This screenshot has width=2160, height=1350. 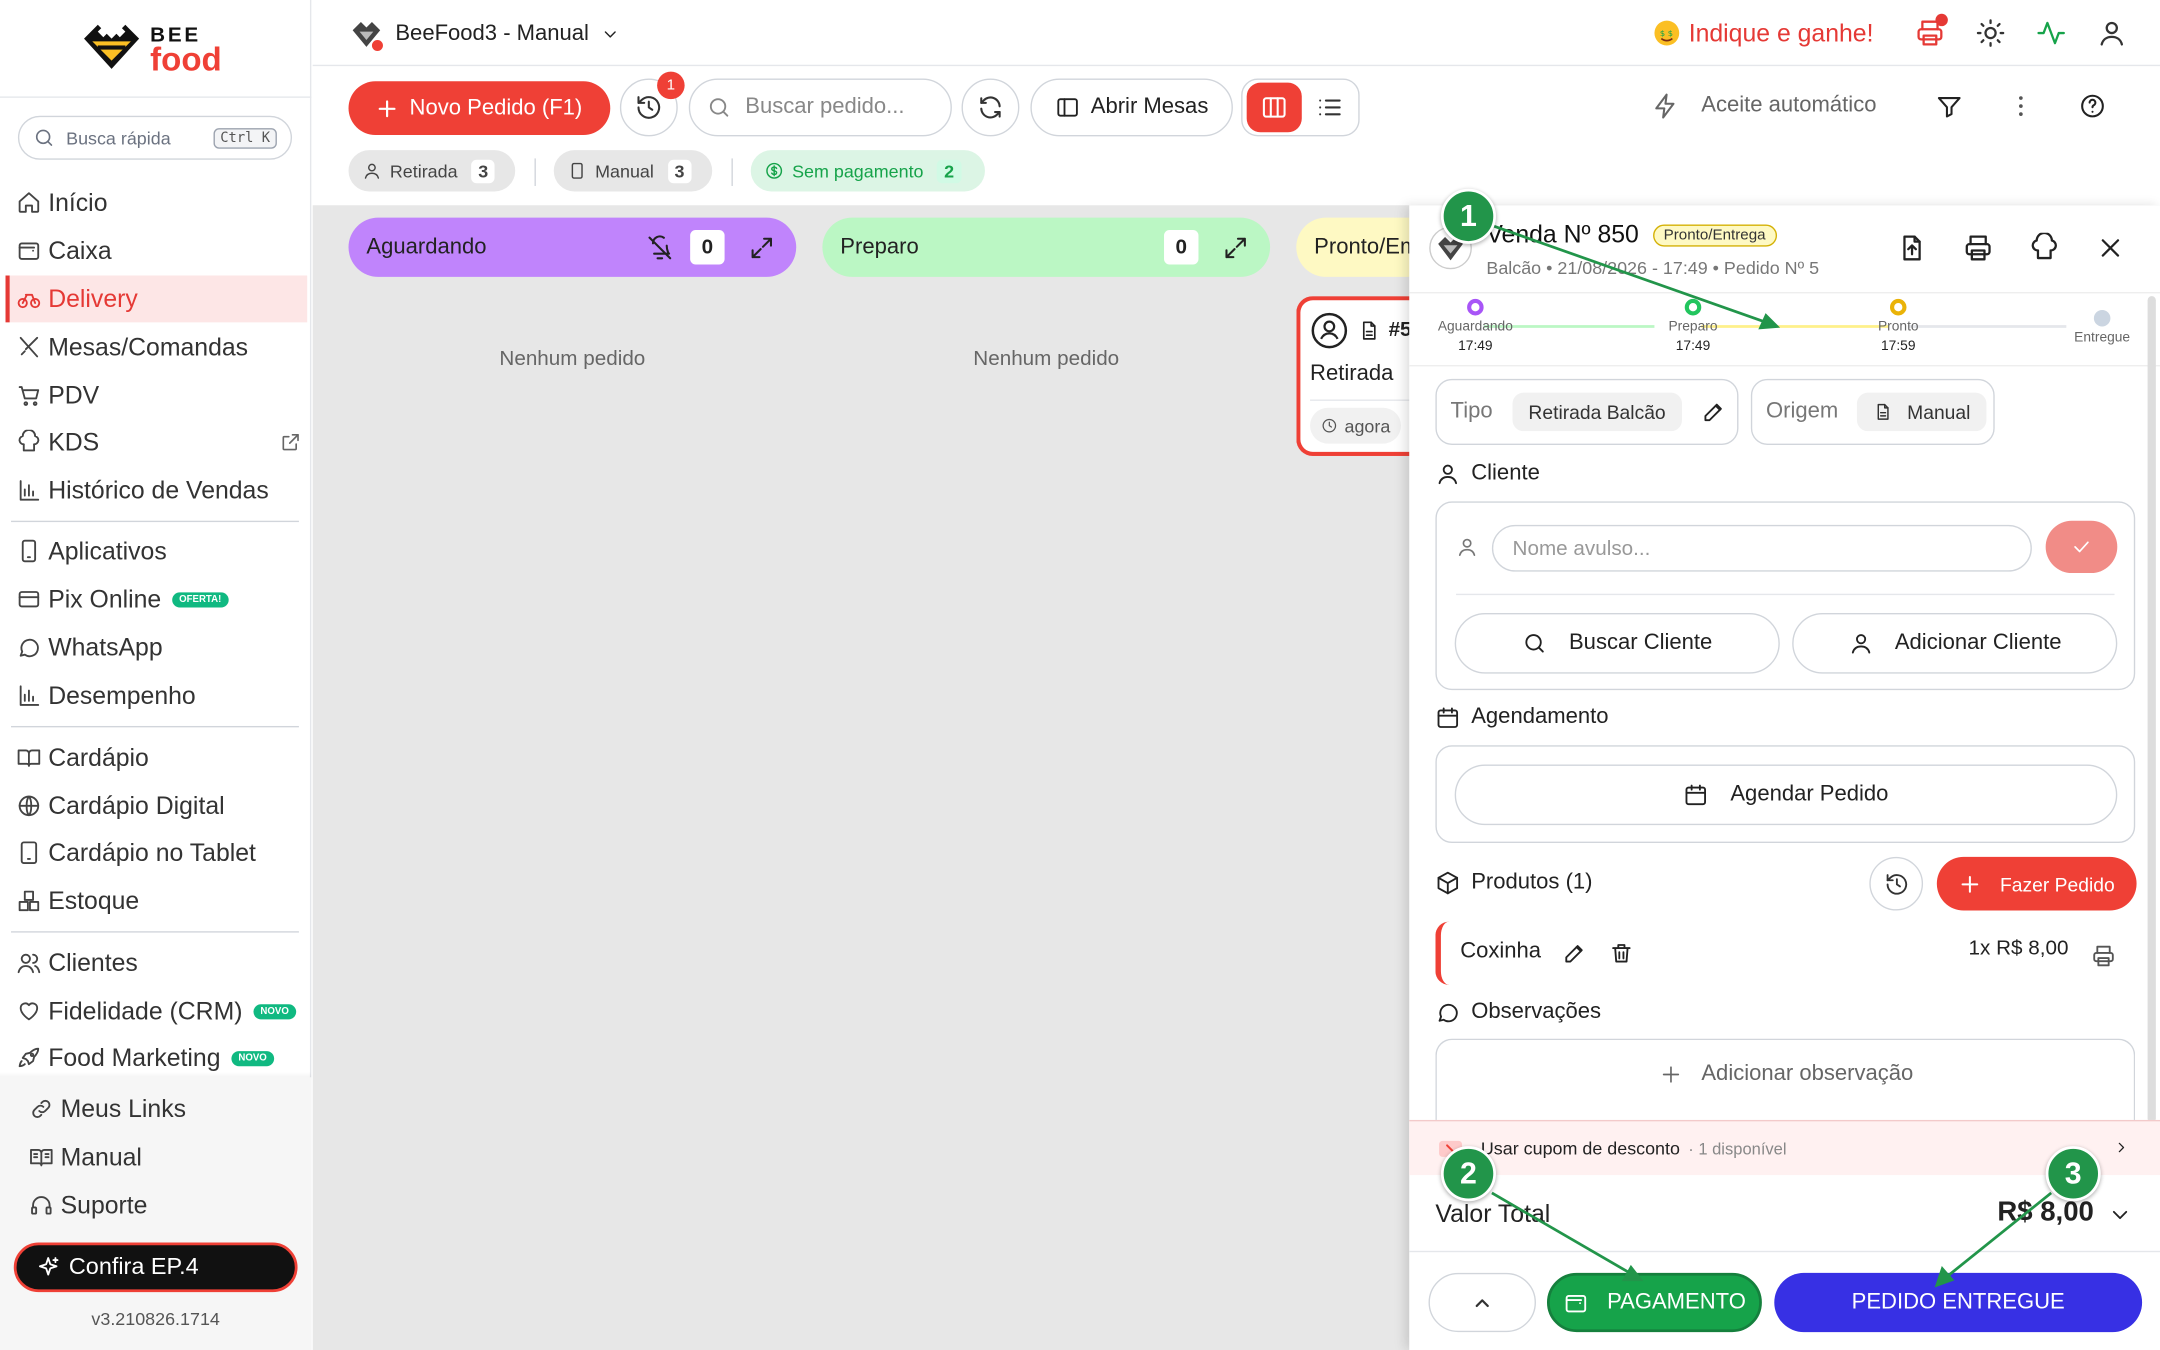 I want to click on annotation-marker: 1, so click(x=1468, y=216).